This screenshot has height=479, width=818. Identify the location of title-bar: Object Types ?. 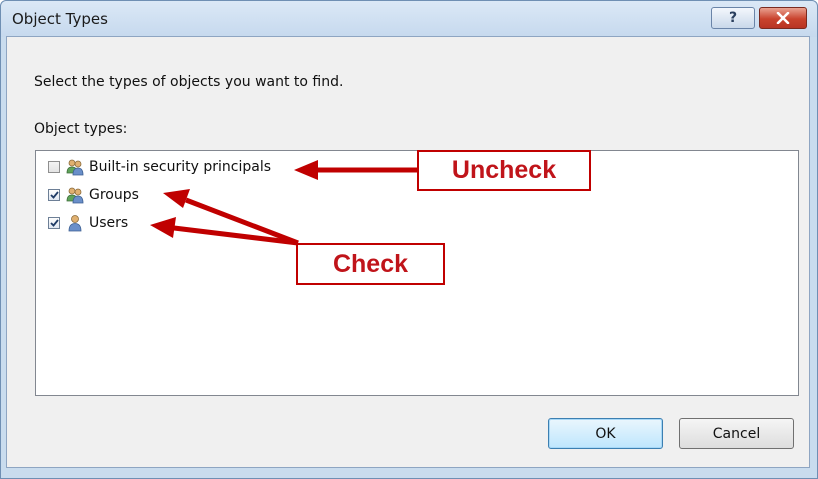
(409, 19).